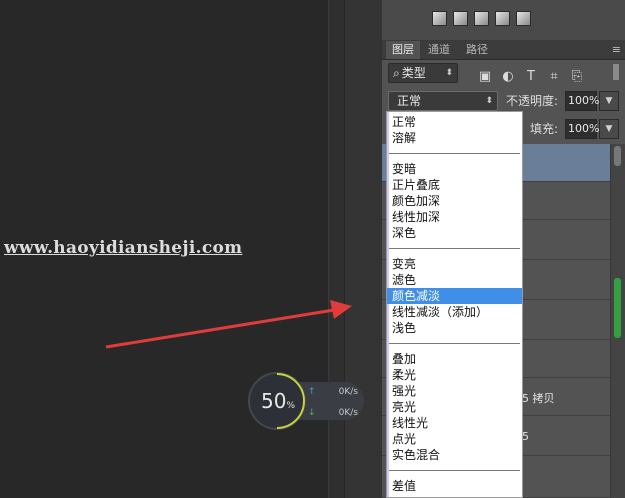  Describe the element at coordinates (460, 18) in the screenshot. I see `gradient-map-icon` at that location.